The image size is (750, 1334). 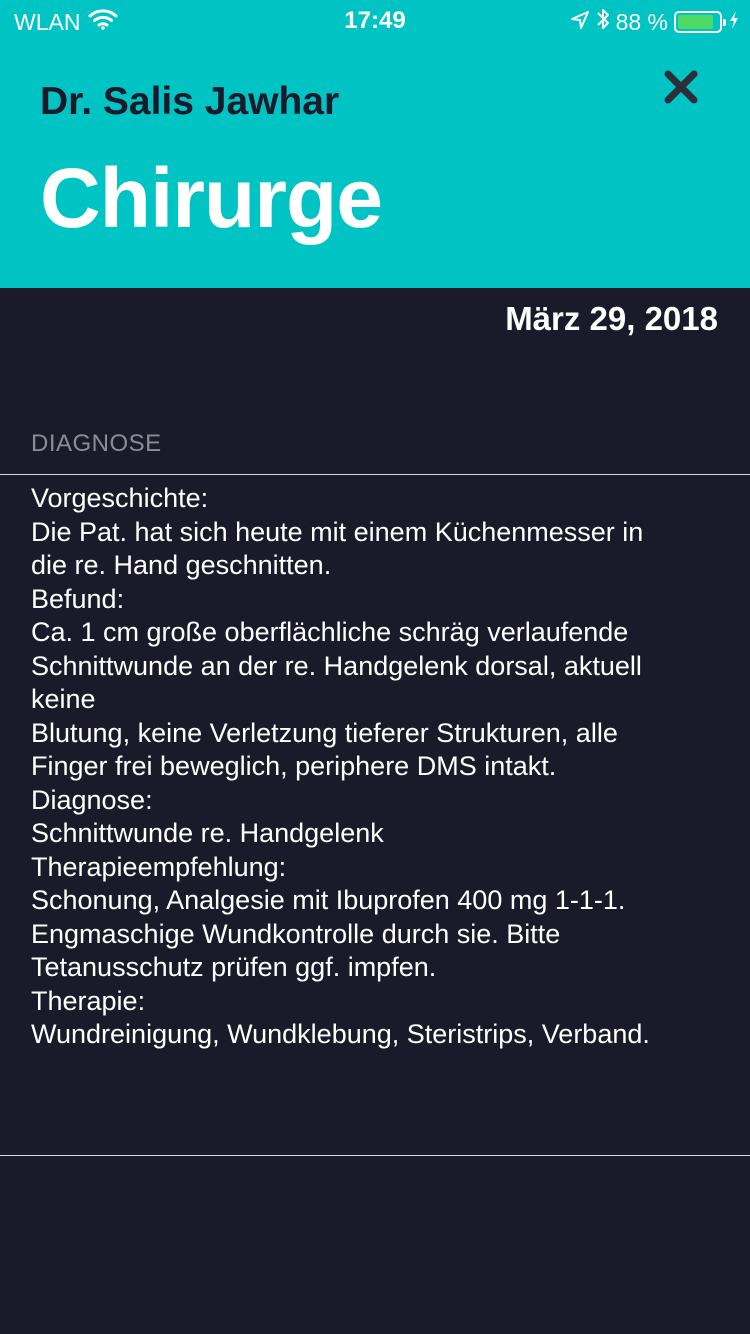 I want to click on diagnosis-line: keine, so click(x=63, y=699).